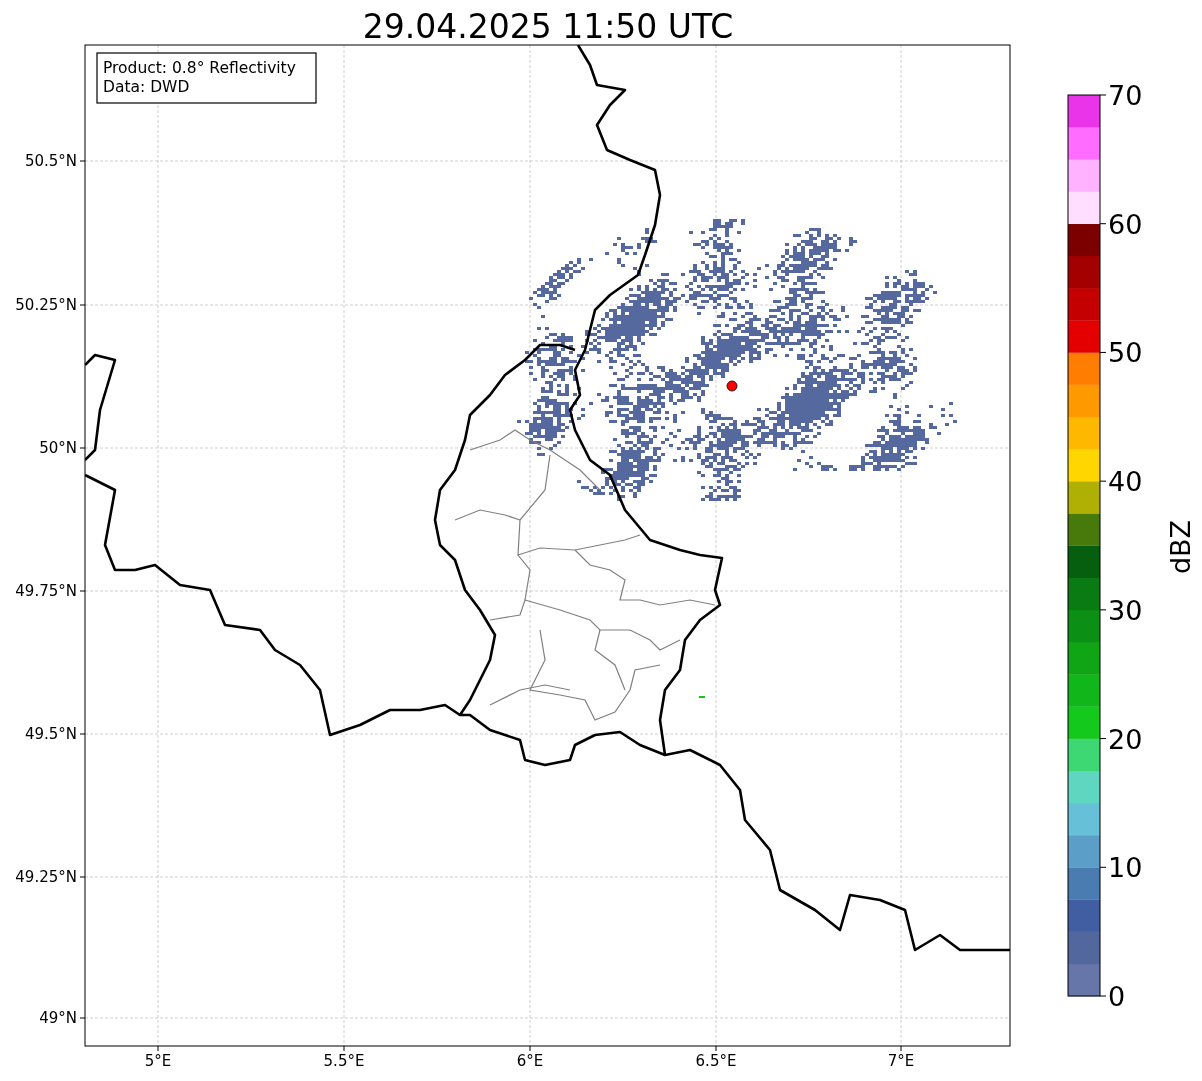 The width and height of the screenshot is (1202, 1081). I want to click on longitude-label: 6°E, so click(530, 1061).